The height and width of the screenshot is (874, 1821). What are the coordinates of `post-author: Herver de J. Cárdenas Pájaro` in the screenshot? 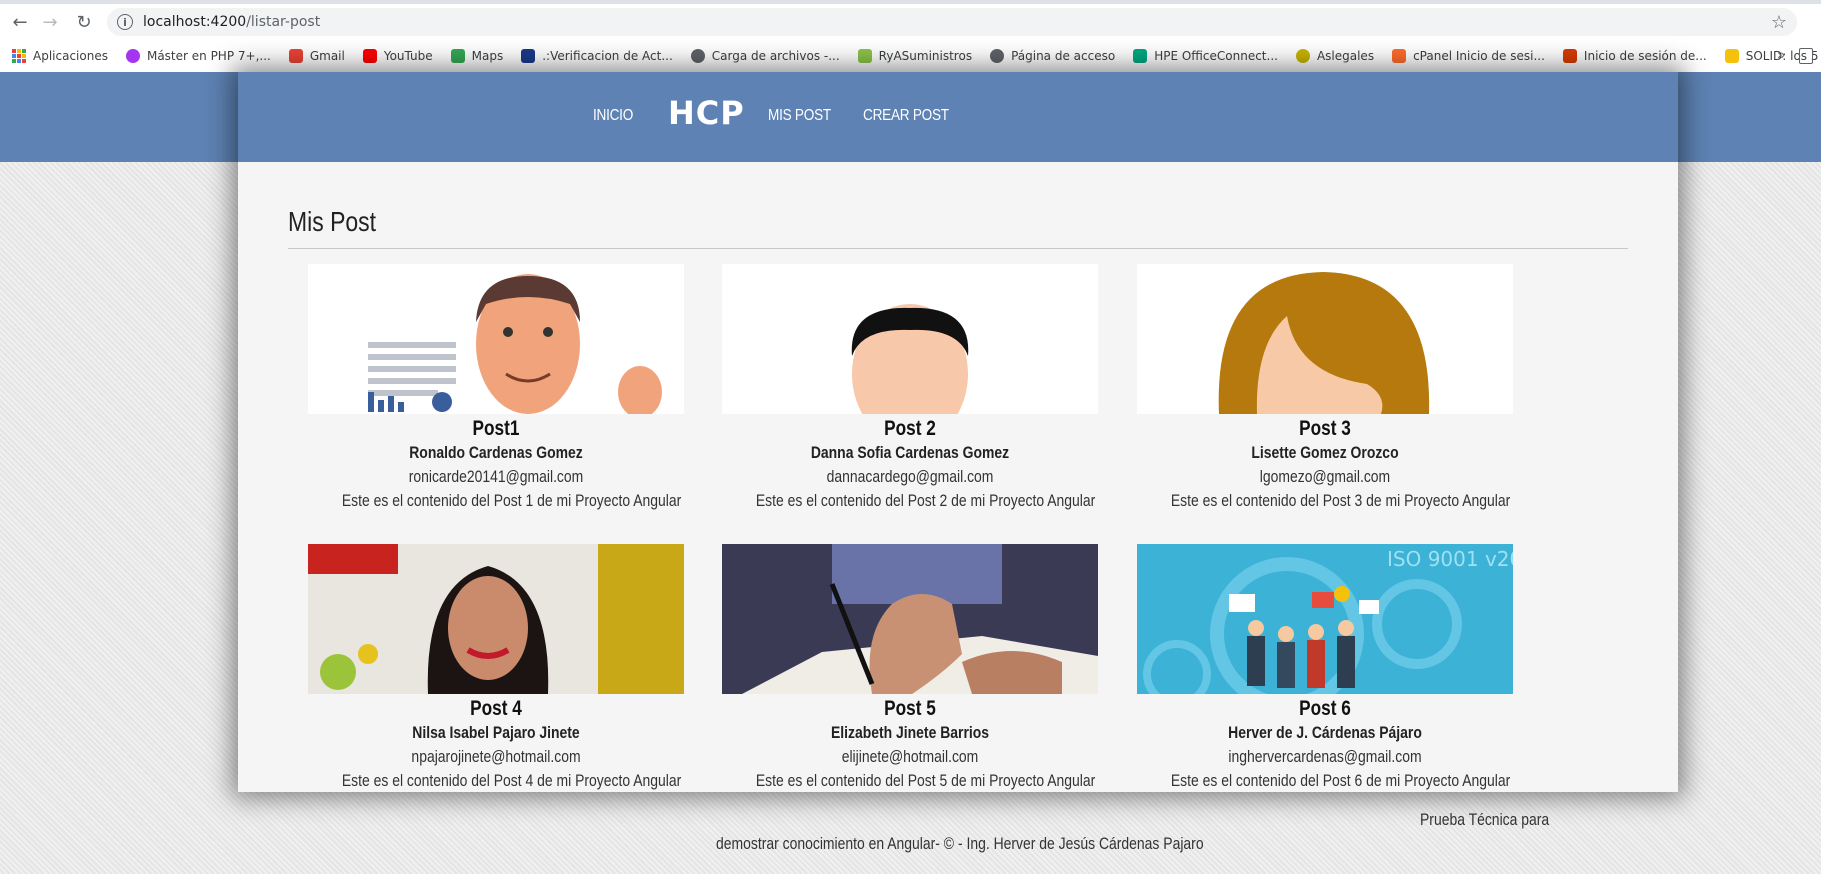 It's located at (1325, 732).